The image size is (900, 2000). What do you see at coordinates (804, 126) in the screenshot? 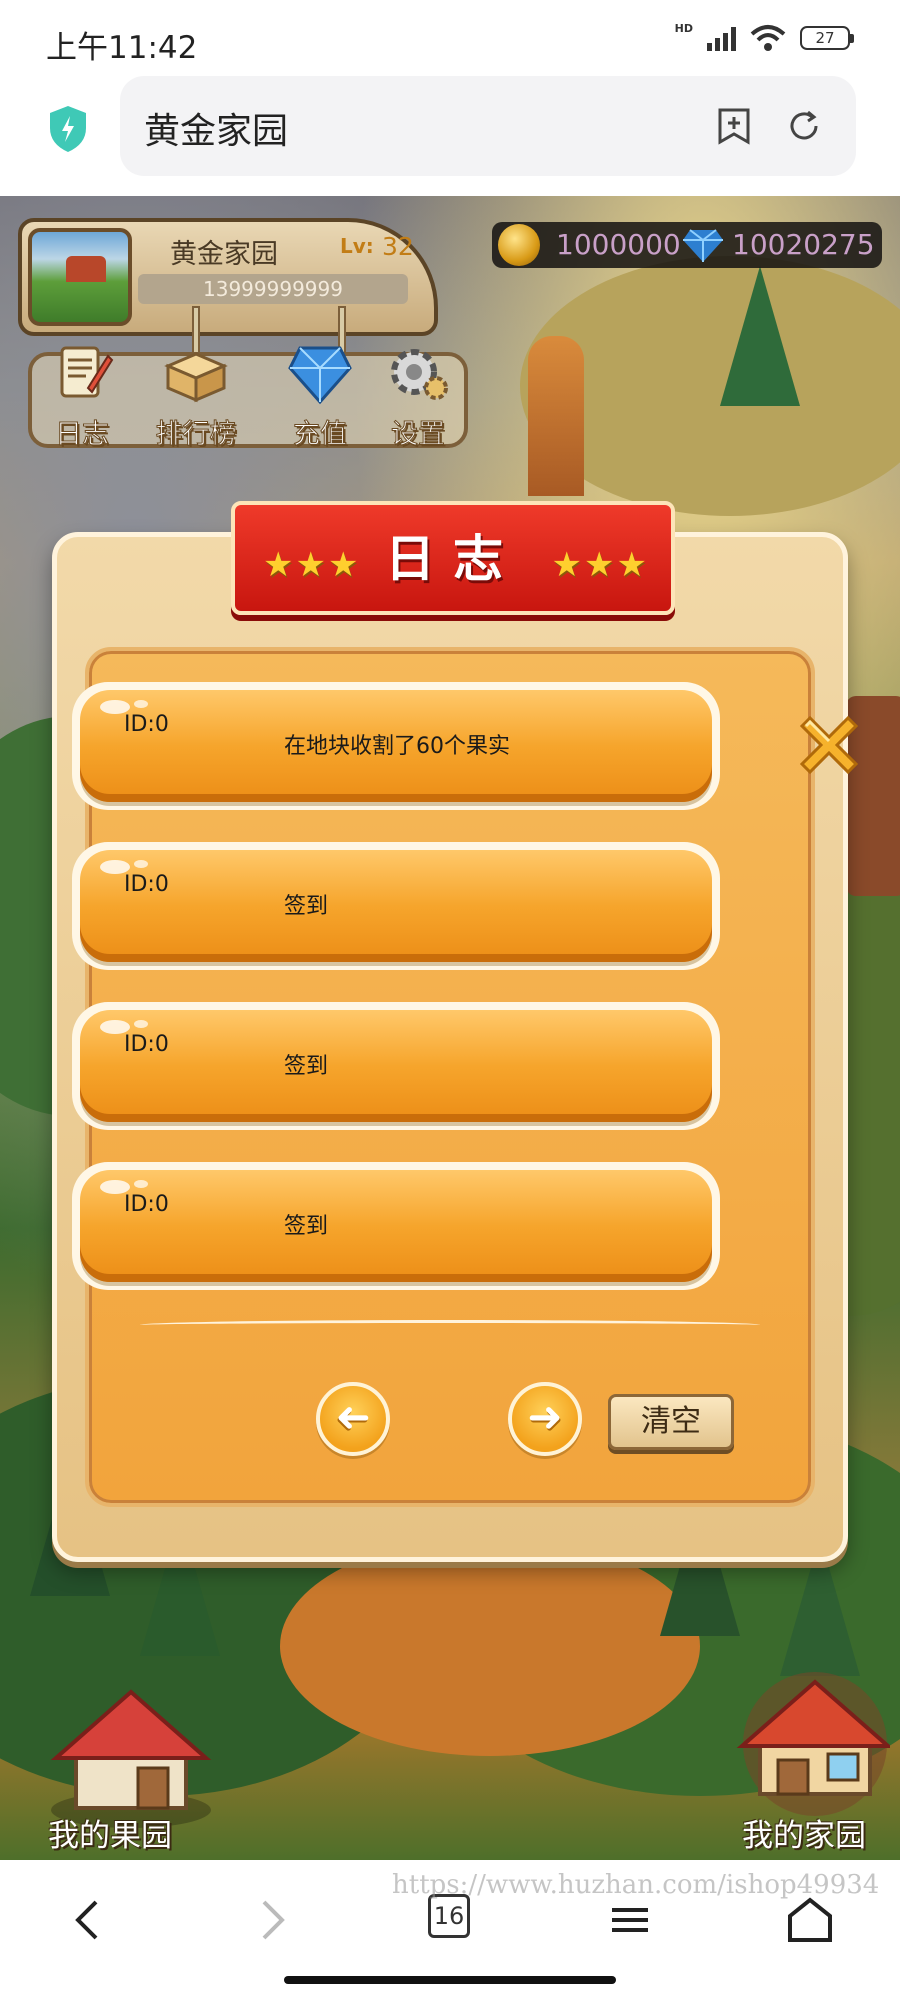
I see `refresh-icon` at bounding box center [804, 126].